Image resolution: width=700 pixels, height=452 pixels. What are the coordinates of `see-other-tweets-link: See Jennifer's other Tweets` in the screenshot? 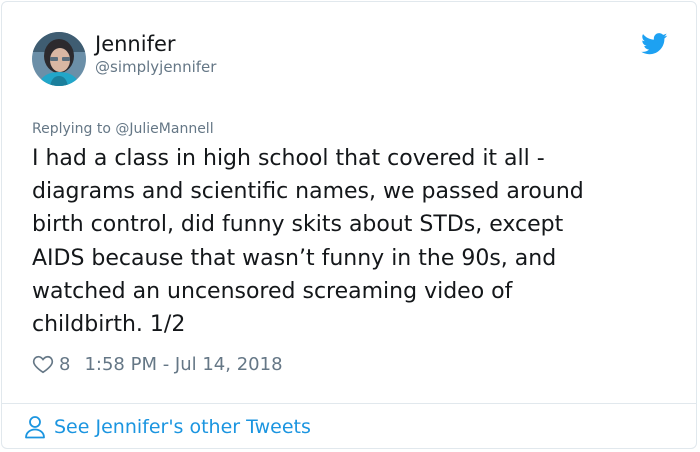 It's located at (167, 427).